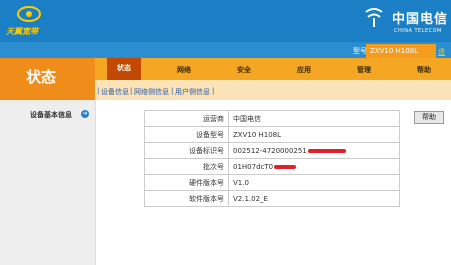  Describe the element at coordinates (186, 118) in the screenshot. I see `row-key: 运营商` at that location.